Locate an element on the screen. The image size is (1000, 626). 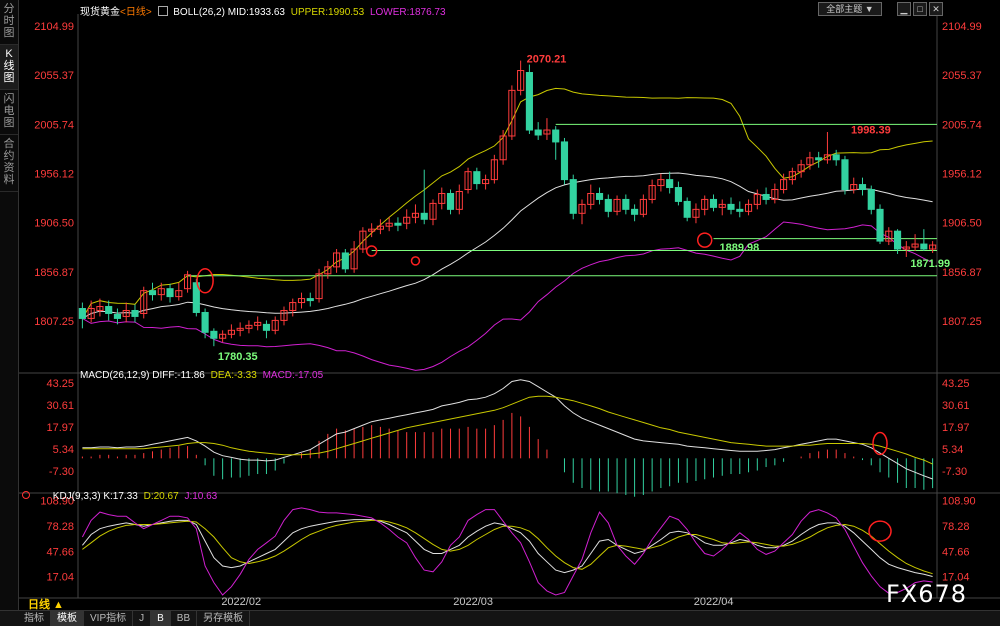
y-tick-left: 30.61 is located at coordinates (60, 406).